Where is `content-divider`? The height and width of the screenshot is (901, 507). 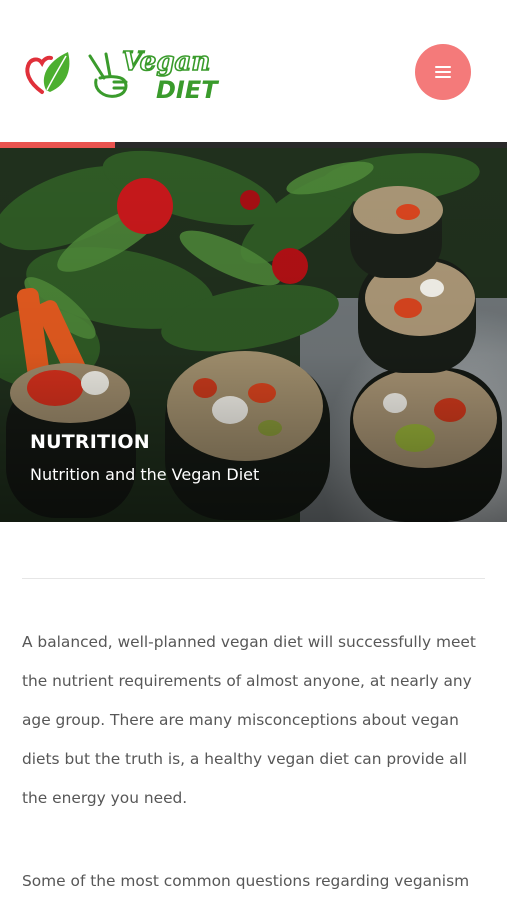 content-divider is located at coordinates (253, 578).